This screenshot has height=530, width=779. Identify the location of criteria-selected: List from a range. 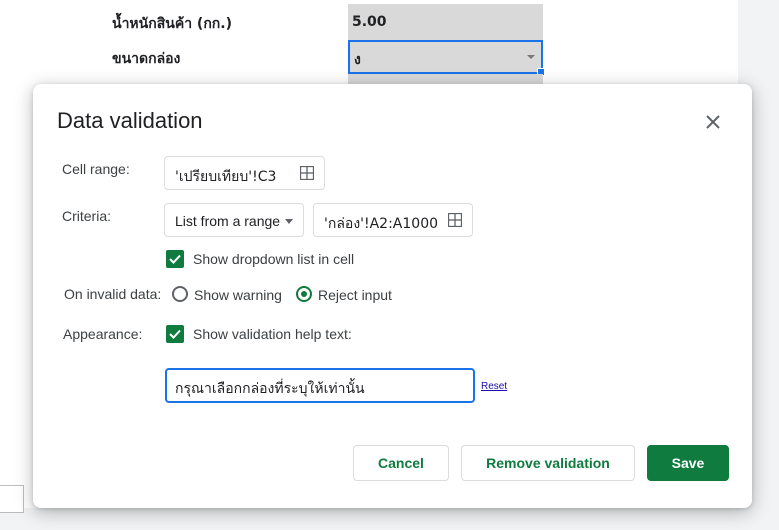
(228, 221).